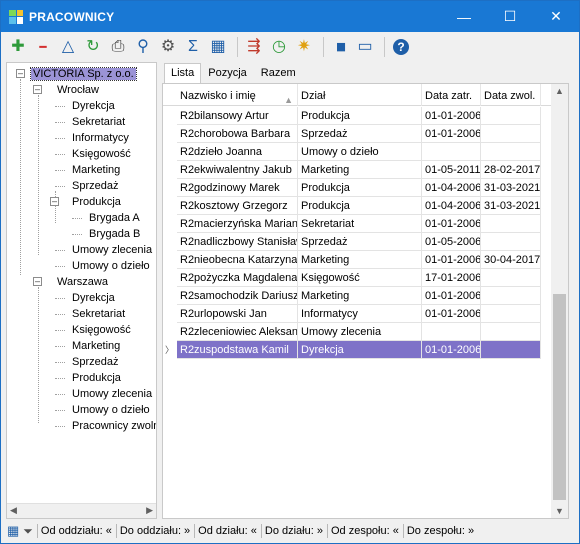 The width and height of the screenshot is (580, 544). What do you see at coordinates (13, 531) in the screenshot?
I see `grid-icon: ▦` at bounding box center [13, 531].